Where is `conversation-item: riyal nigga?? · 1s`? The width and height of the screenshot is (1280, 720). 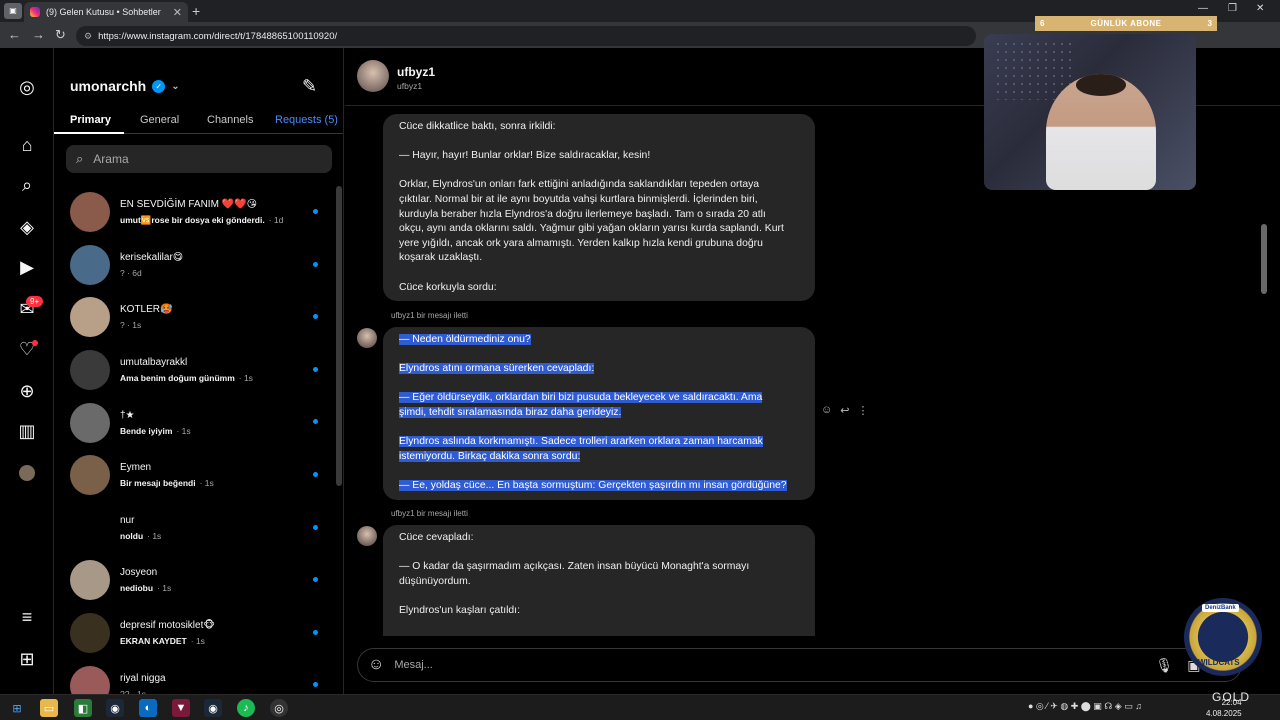
conversation-item: riyal nigga?? · 1s is located at coordinates (195, 676).